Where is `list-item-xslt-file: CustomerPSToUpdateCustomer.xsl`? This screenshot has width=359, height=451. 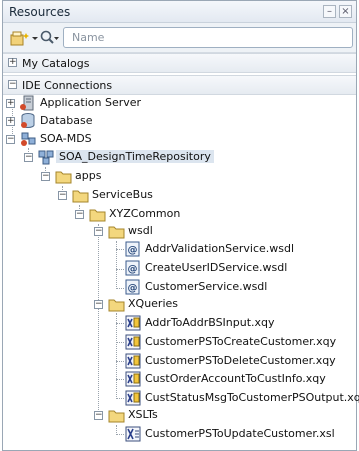
list-item-xslt-file: CustomerPSToUpdateCustomer.xsl is located at coordinates (240, 434).